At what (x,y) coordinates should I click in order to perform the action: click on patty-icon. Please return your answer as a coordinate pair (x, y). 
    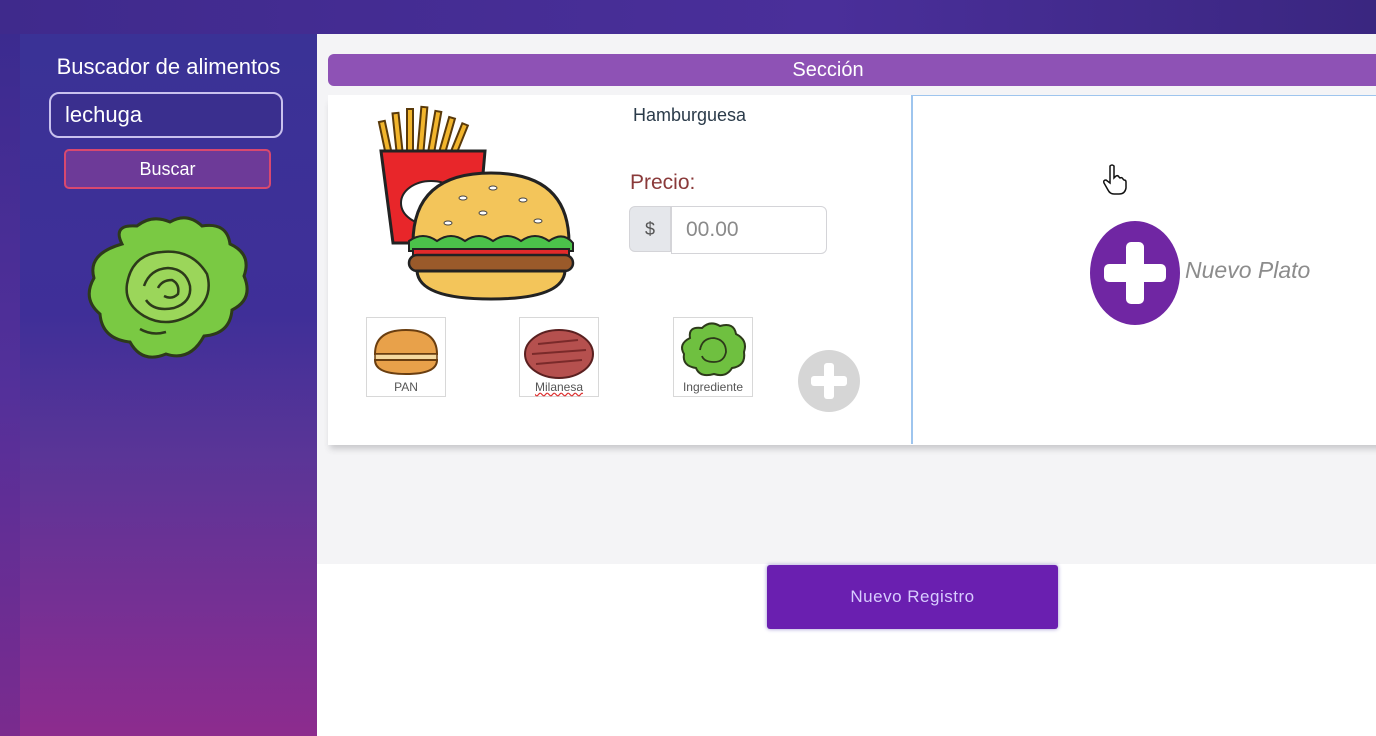
    Looking at the image, I should click on (559, 354).